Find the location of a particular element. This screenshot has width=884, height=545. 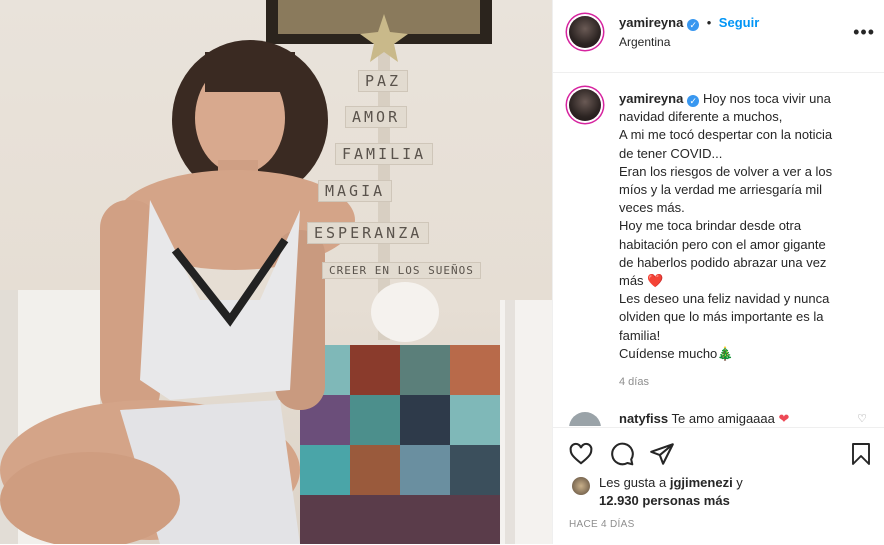

caption-line: A mi me tocó despertar con la noticia is located at coordinates (726, 135).